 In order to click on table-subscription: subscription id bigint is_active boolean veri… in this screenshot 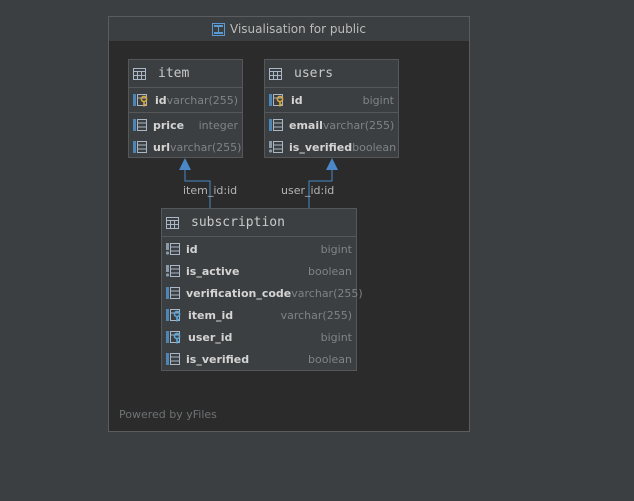, I will do `click(262, 289)`.